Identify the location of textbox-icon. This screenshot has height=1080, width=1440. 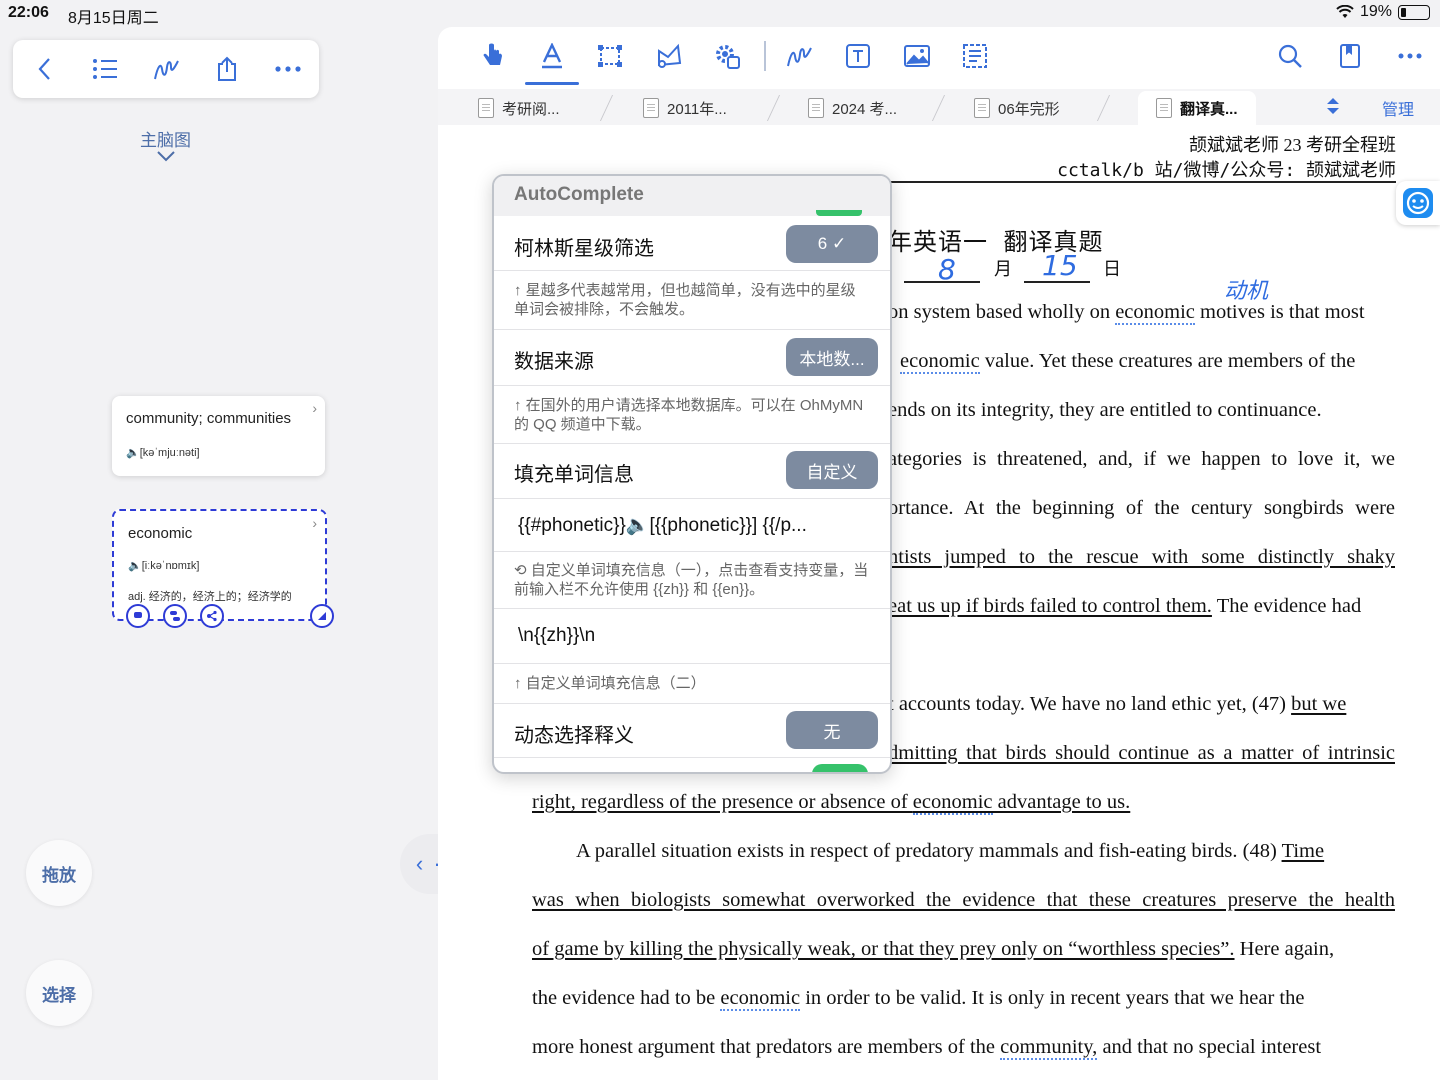
(858, 56).